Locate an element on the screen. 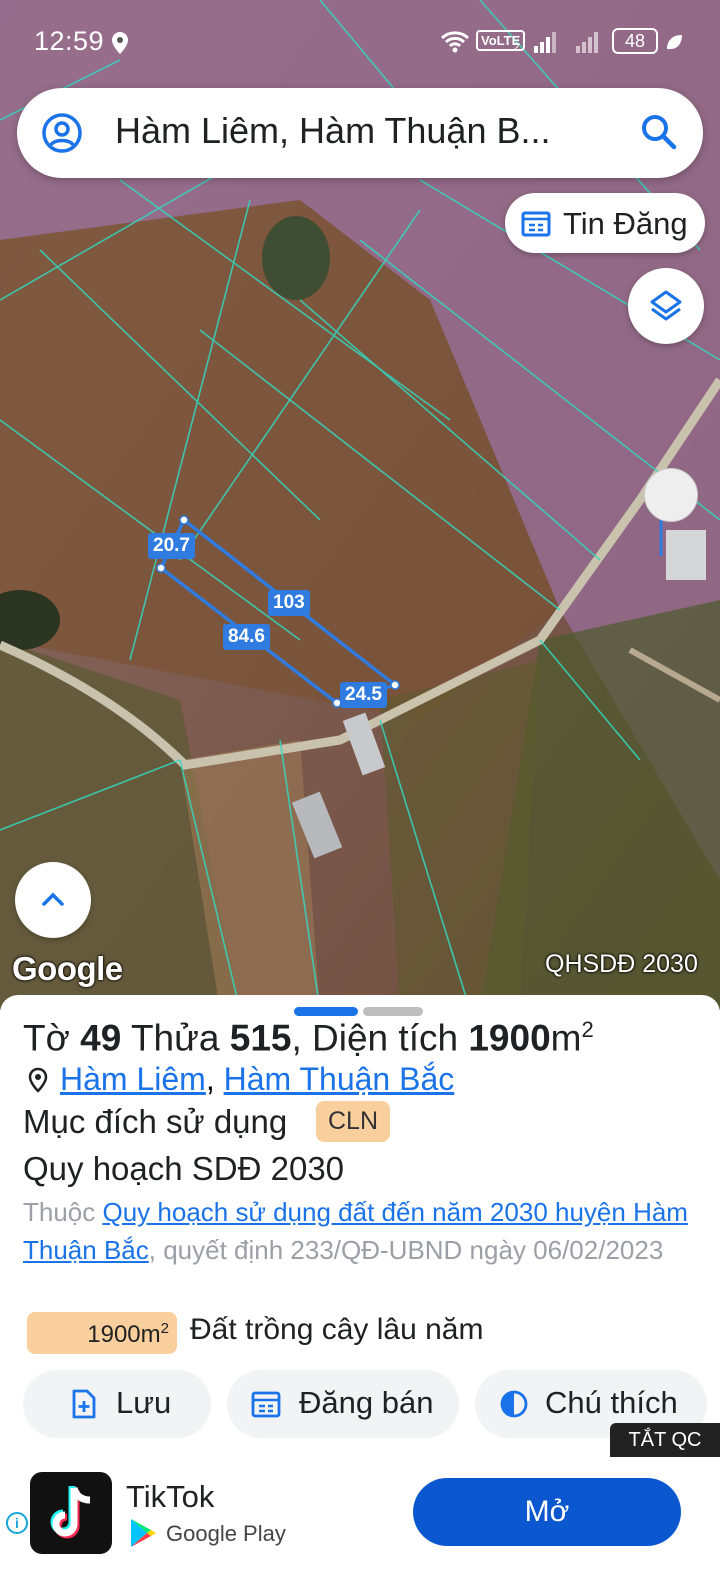 The height and width of the screenshot is (1588, 720). page-dot-active is located at coordinates (326, 1011).